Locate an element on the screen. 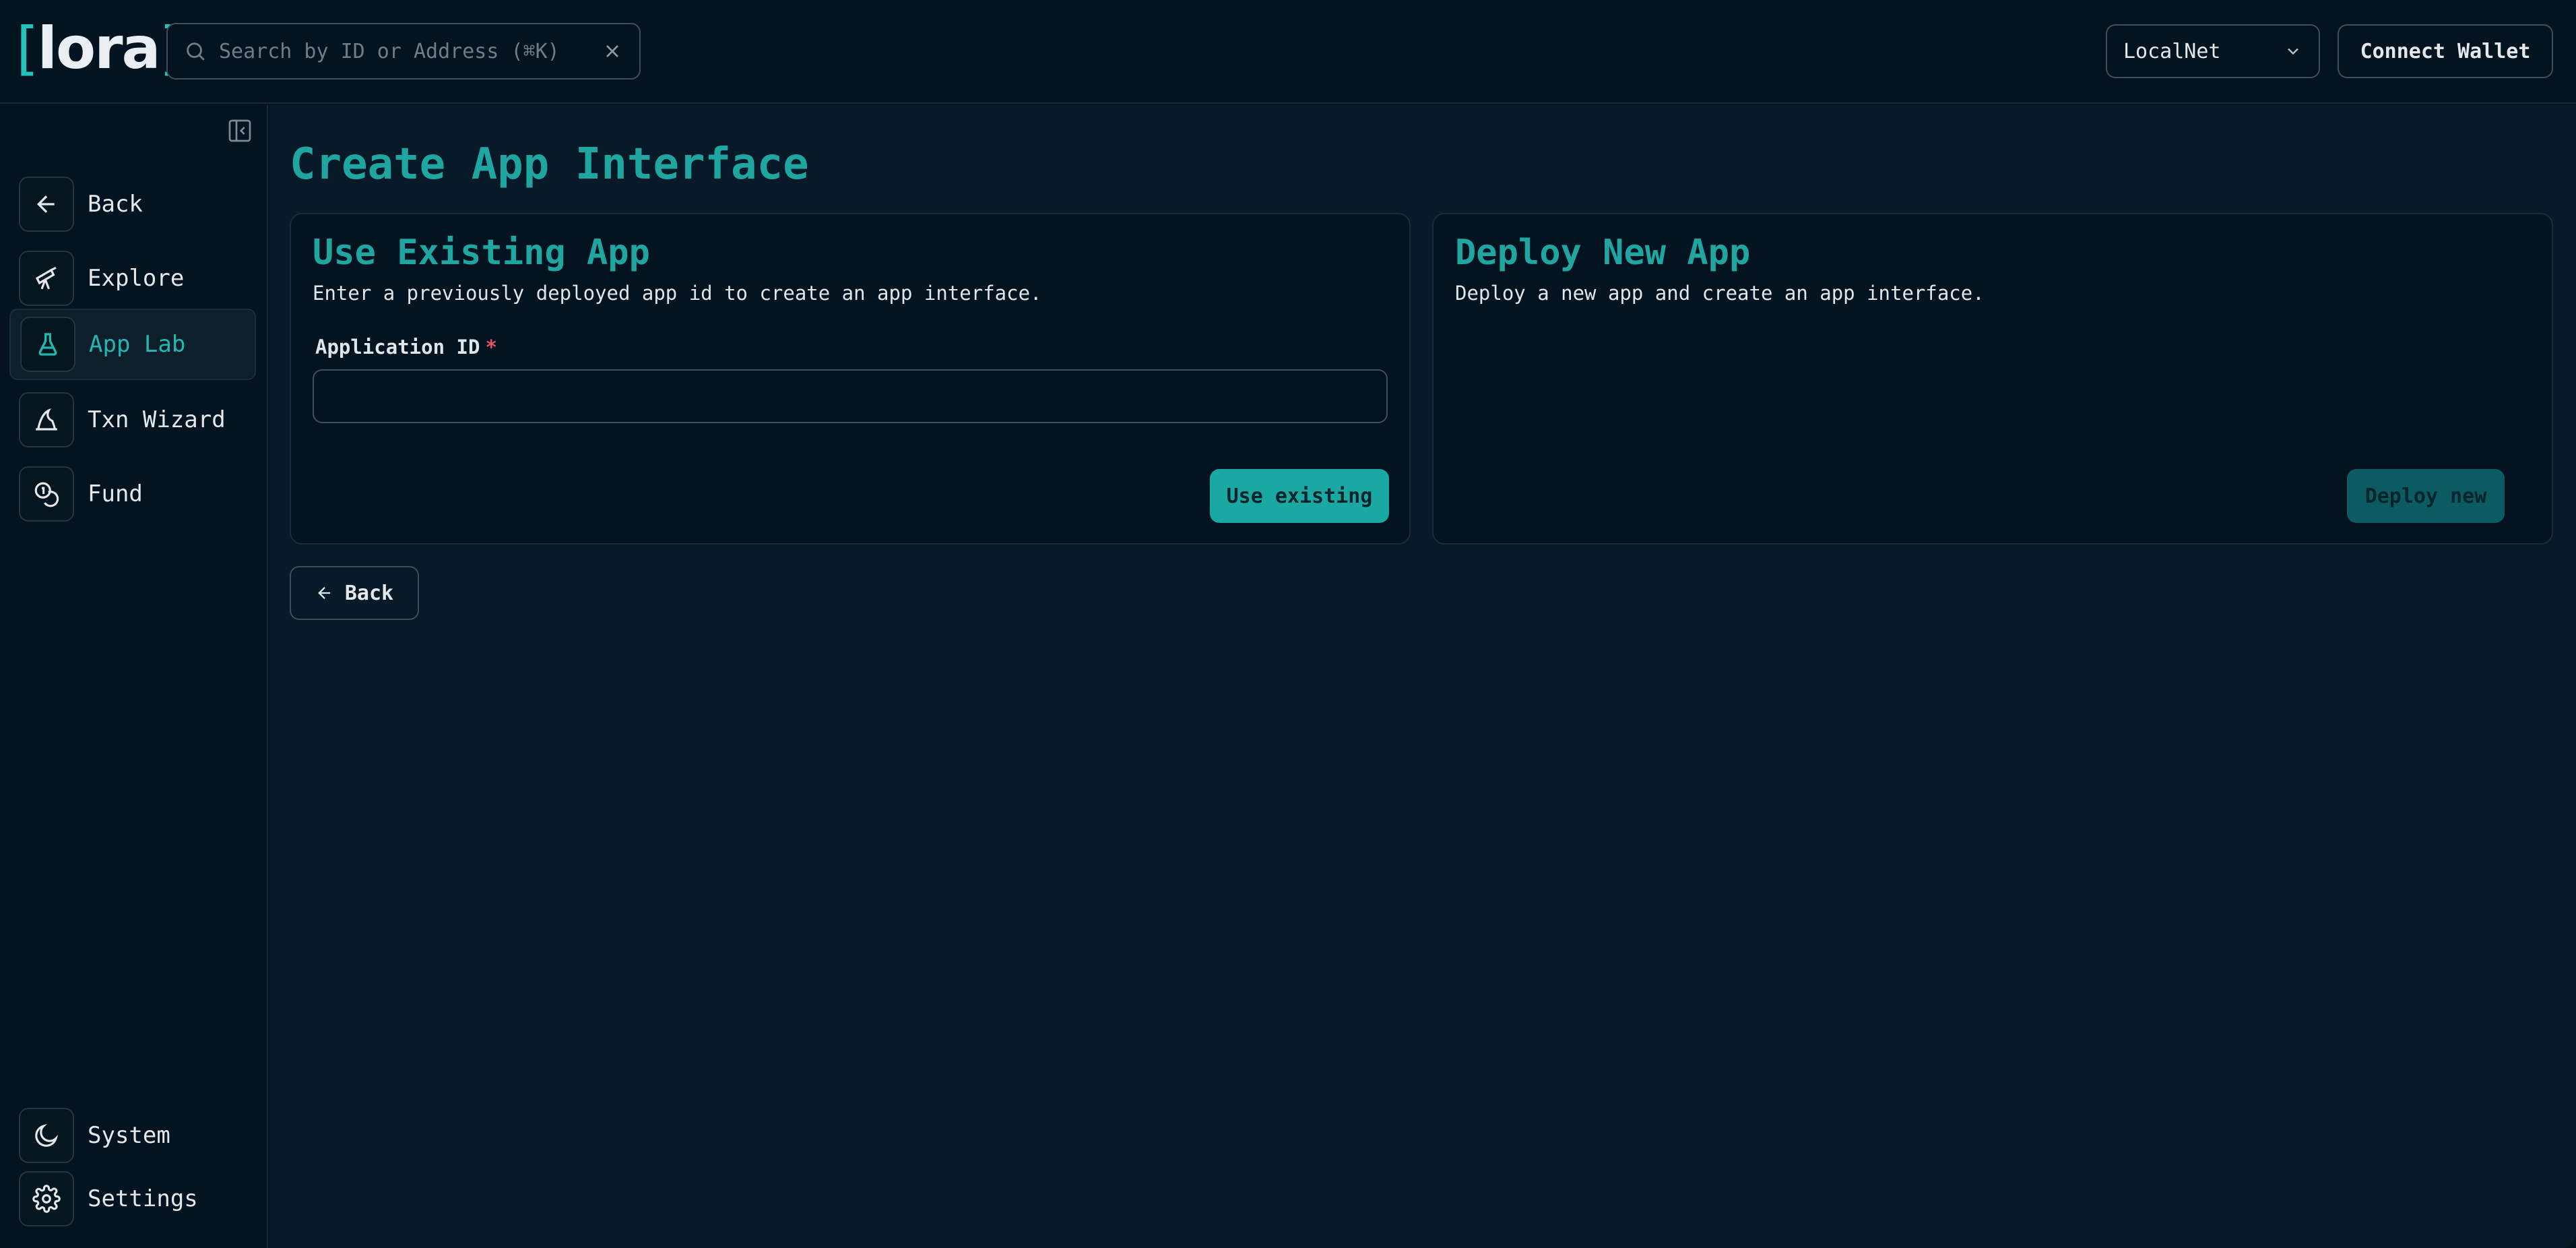 This screenshot has height=1248, width=2576. application-id-label: Application ID * is located at coordinates (406, 347).